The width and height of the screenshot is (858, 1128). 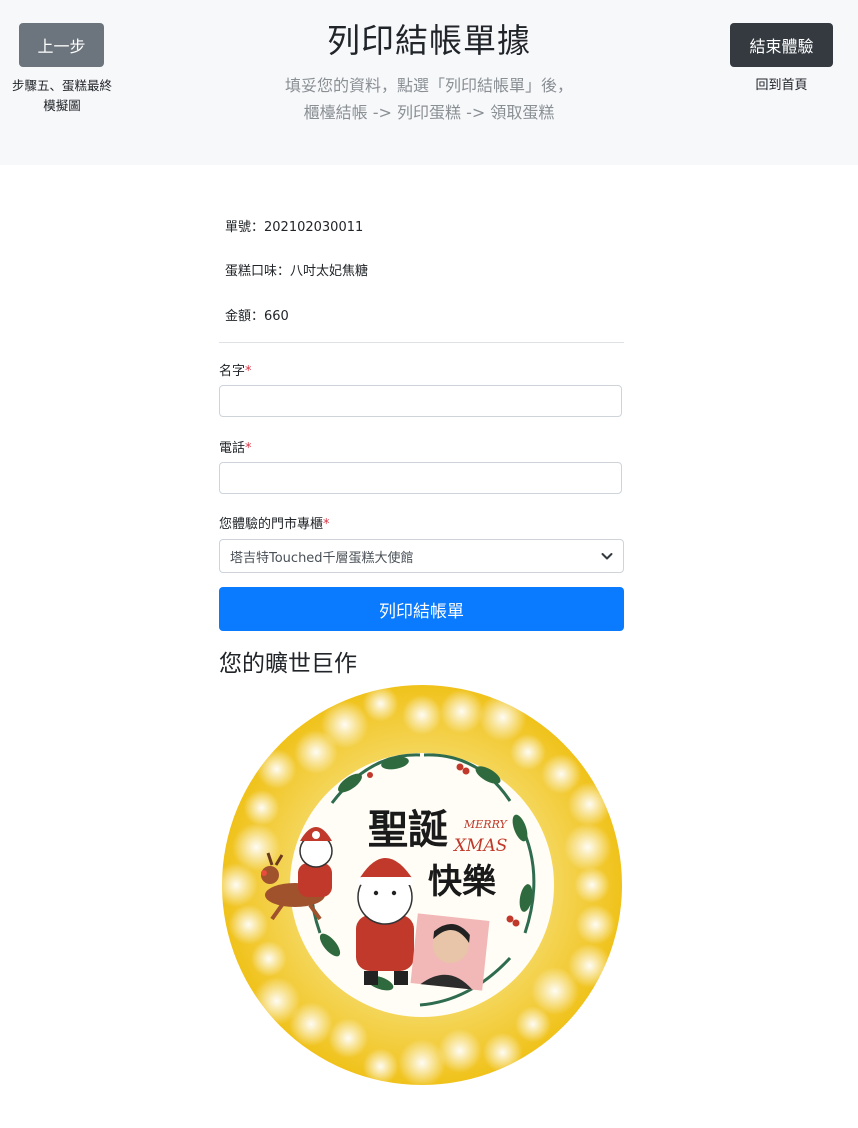 What do you see at coordinates (462, 882) in the screenshot?
I see `cake-text-happy: 快樂` at bounding box center [462, 882].